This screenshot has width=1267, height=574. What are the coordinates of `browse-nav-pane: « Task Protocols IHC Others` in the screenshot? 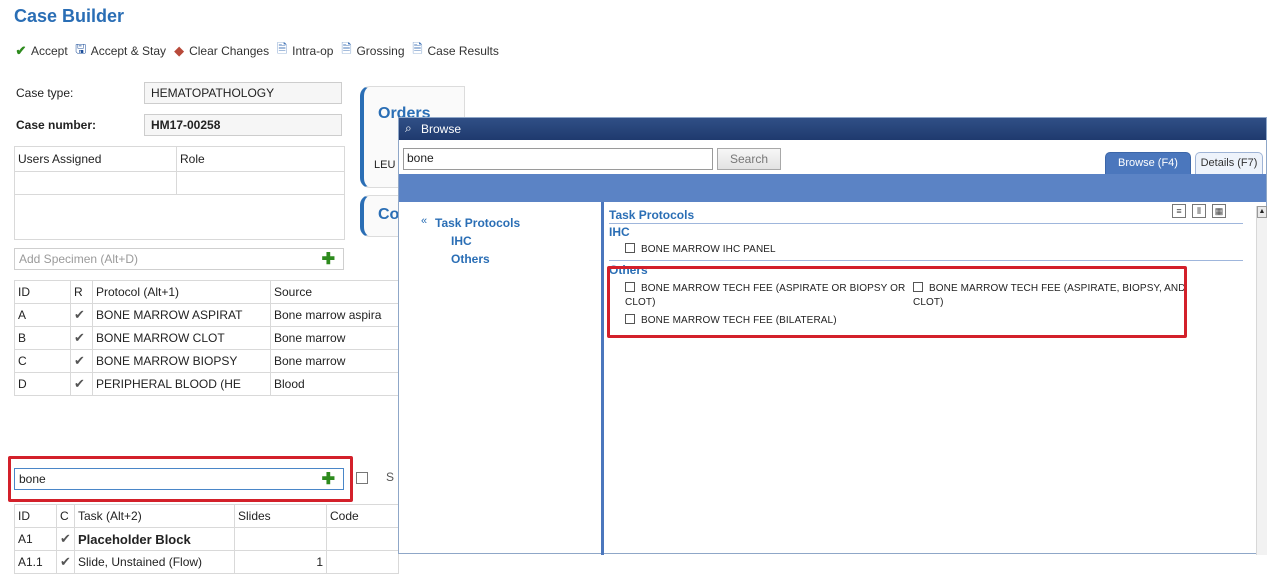 It's located at (501, 378).